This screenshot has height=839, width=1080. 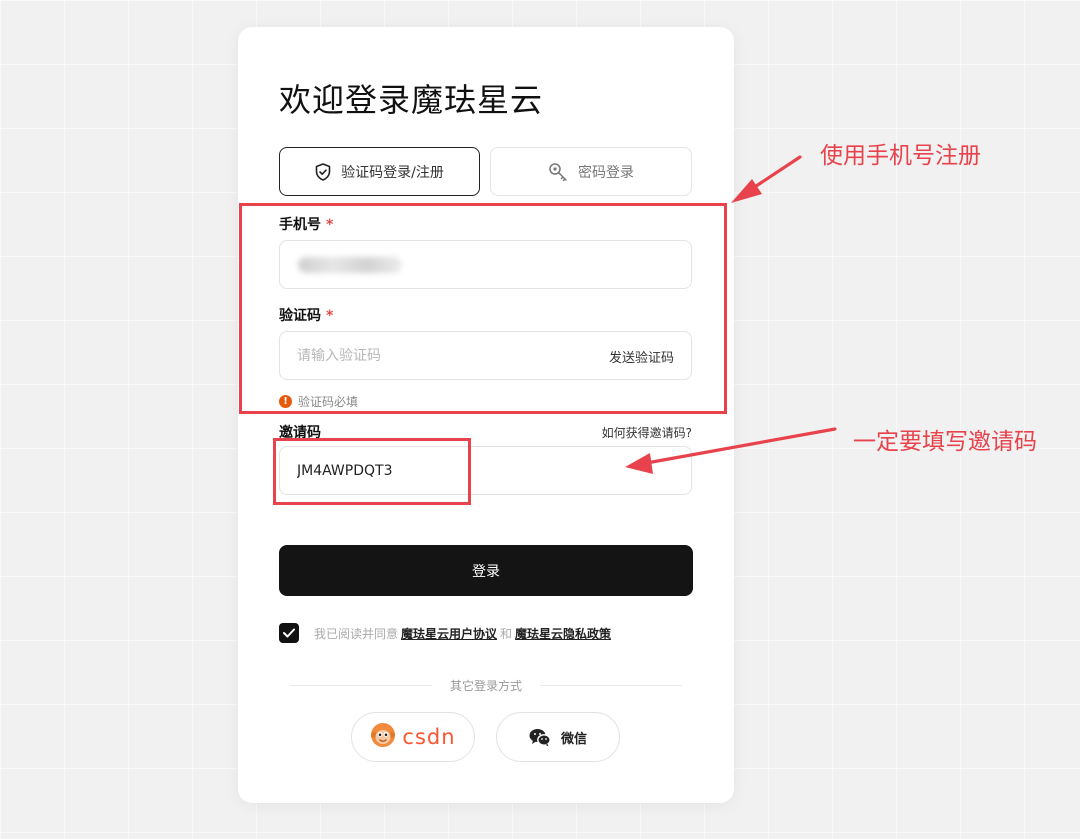 What do you see at coordinates (429, 737) in the screenshot?
I see `csdn-logo-text: csdn` at bounding box center [429, 737].